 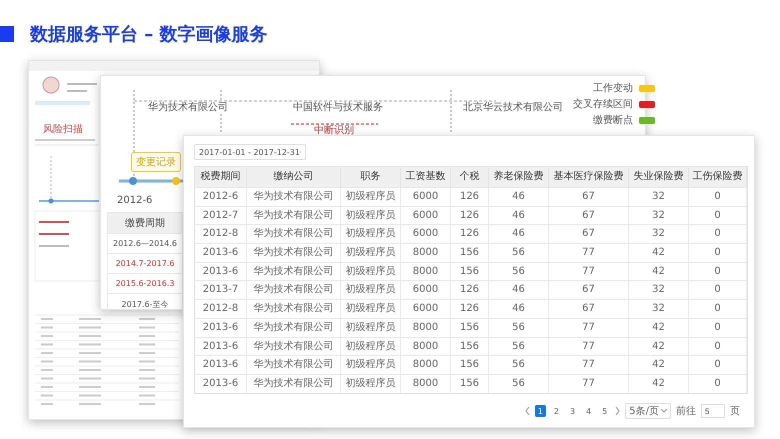 What do you see at coordinates (145, 223) in the screenshot?
I see `column-header: 缴费周期` at bounding box center [145, 223].